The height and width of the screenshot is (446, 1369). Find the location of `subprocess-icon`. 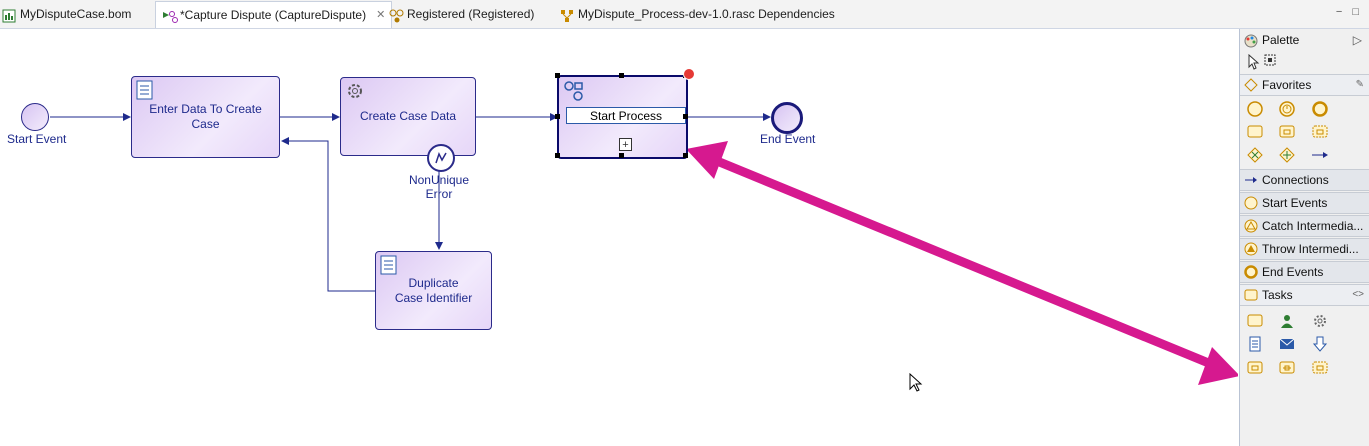

subprocess-icon is located at coordinates (574, 93).